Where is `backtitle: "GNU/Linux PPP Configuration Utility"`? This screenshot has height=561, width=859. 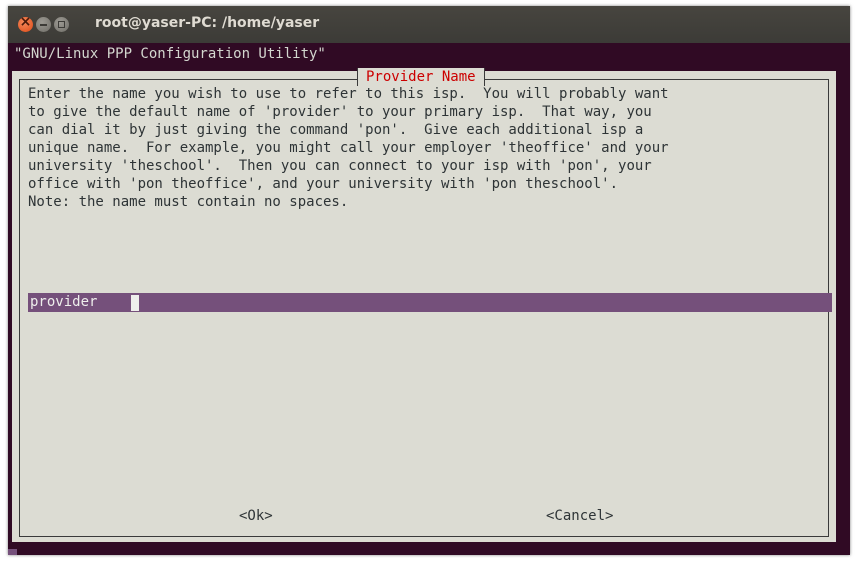
backtitle: "GNU/Linux PPP Configuration Utility" is located at coordinates (170, 54).